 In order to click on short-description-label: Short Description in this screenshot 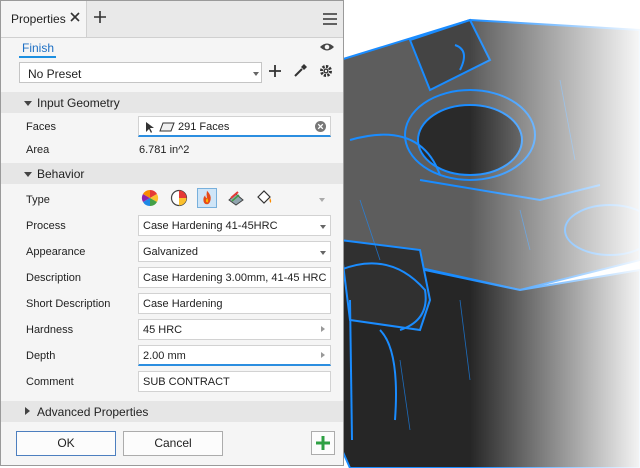, I will do `click(68, 304)`.